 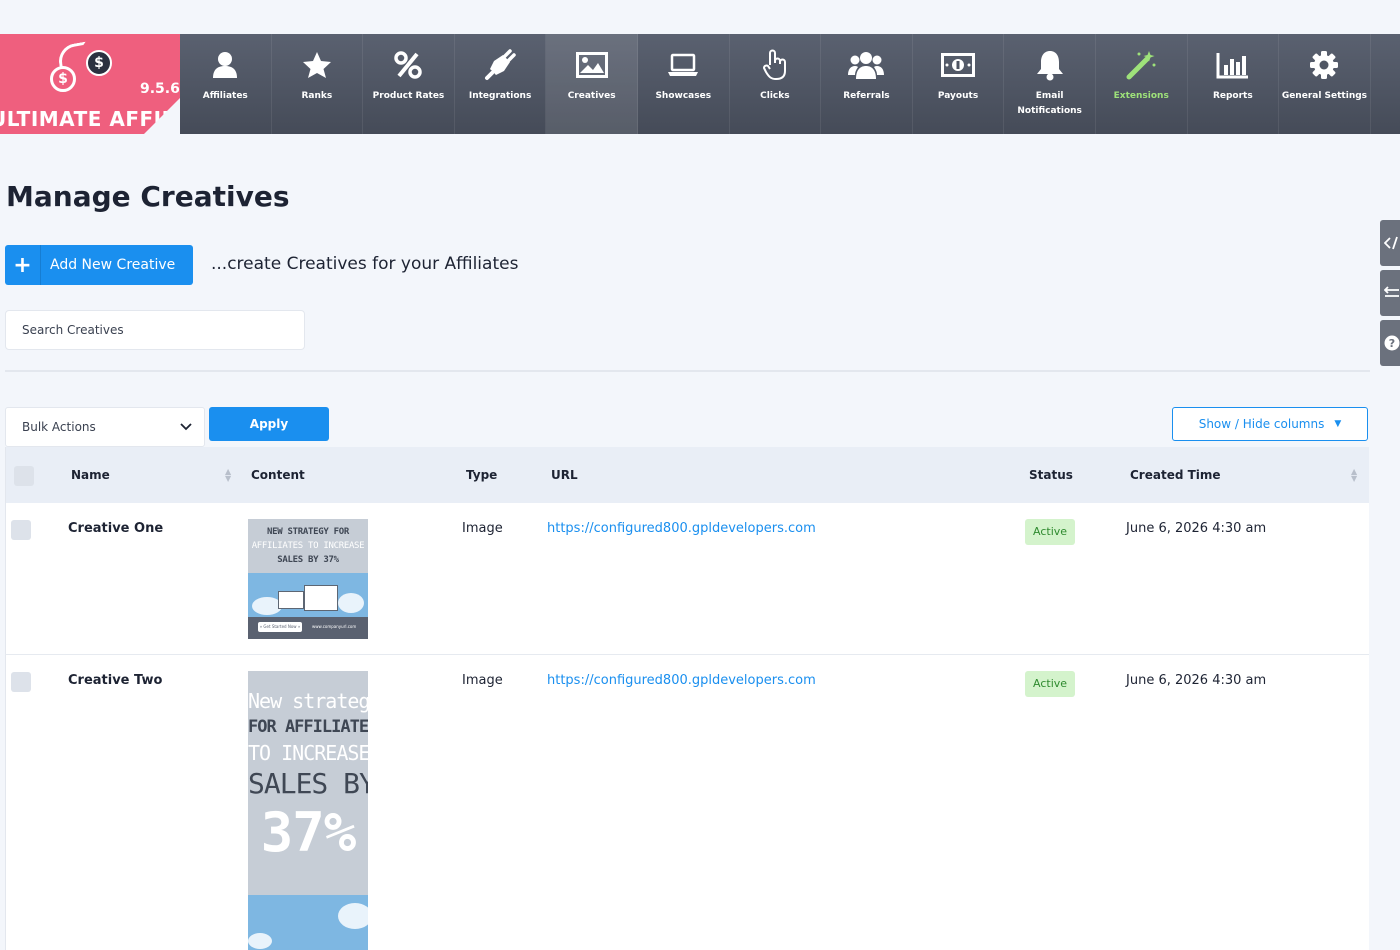 I want to click on help-icon: ?, so click(x=1392, y=343).